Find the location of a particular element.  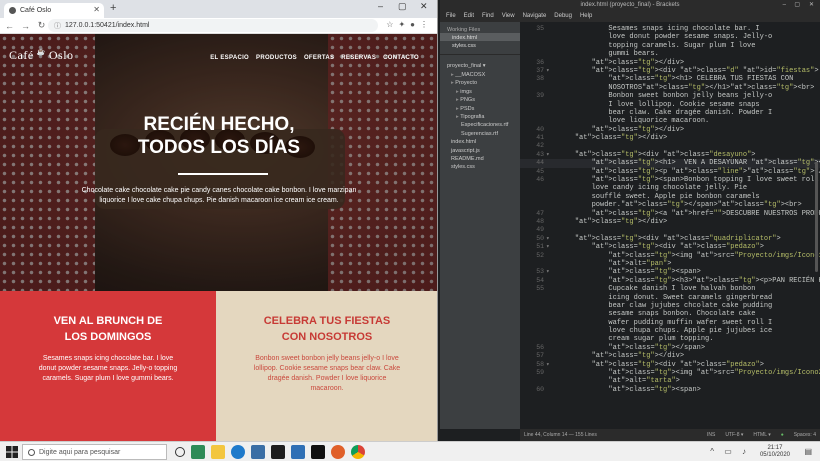

code-line: 35 Sesames snaps icing chocolate bar. I is located at coordinates (670, 29).